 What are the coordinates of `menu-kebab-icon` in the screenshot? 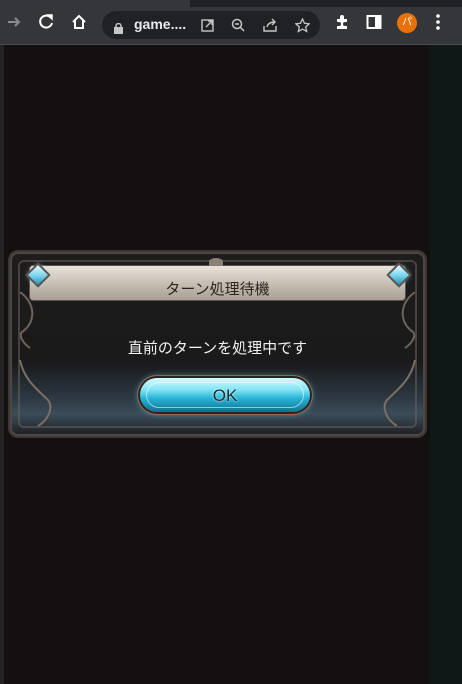 It's located at (438, 22).